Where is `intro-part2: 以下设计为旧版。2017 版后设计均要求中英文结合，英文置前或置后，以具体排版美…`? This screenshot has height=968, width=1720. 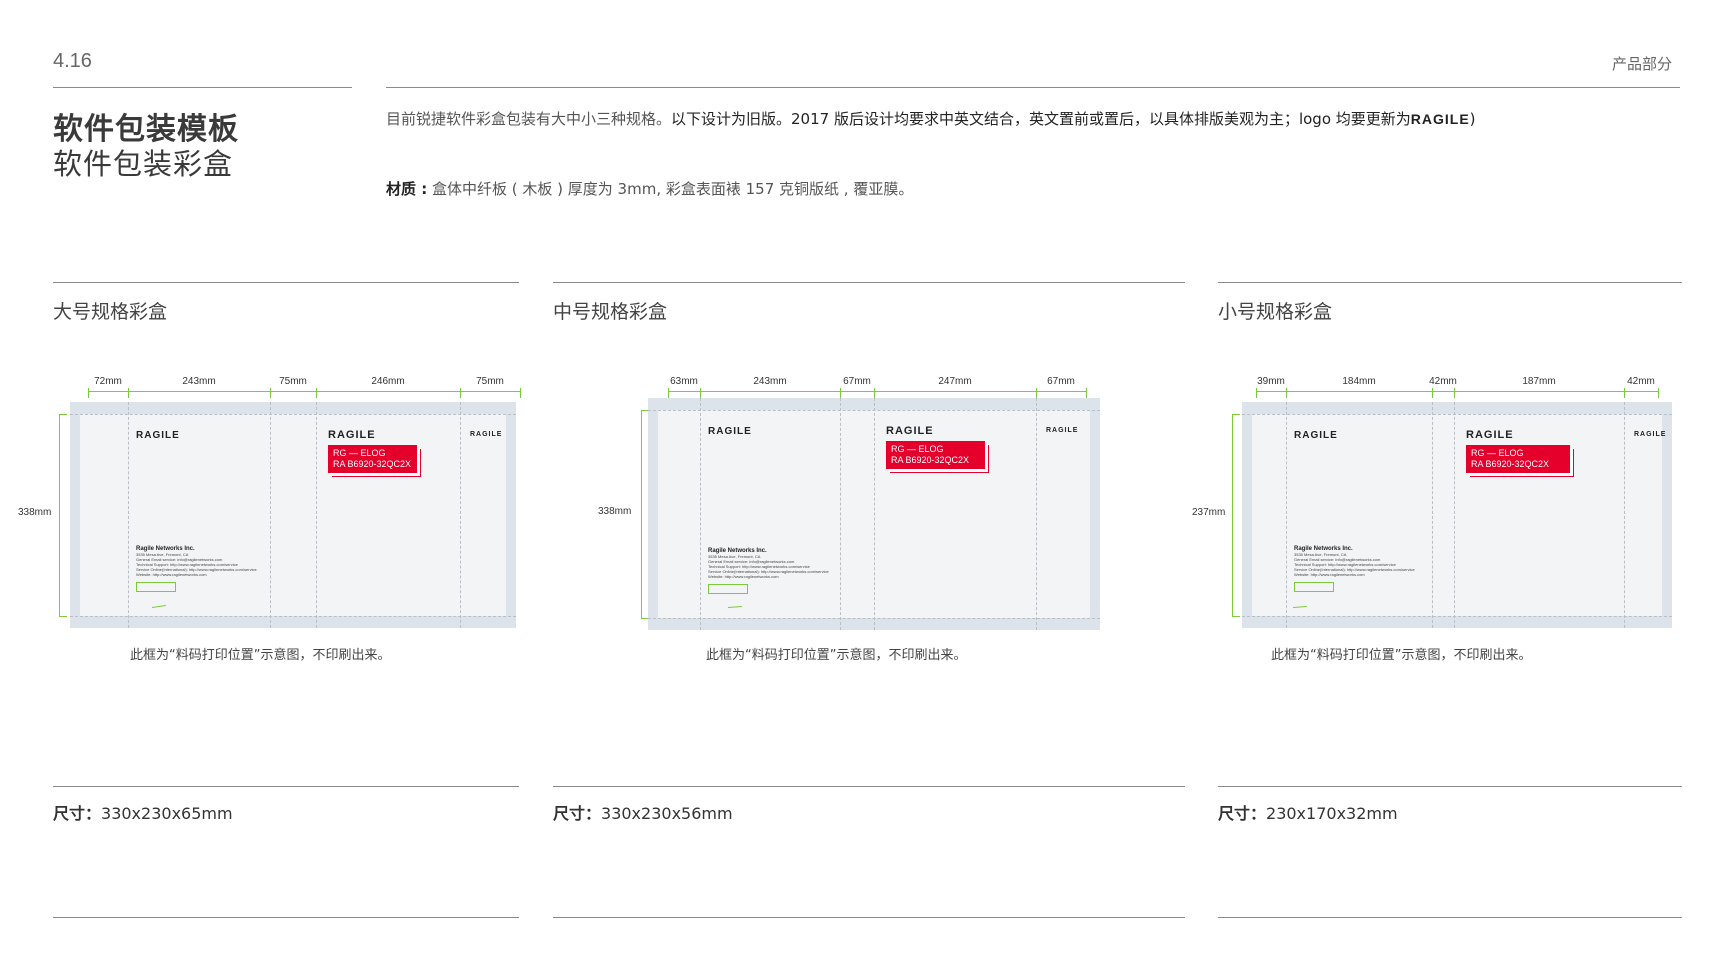 intro-part2: 以下设计为旧版。2017 版后设计均要求中英文结合，英文置前或置后，以具体排版美… is located at coordinates (1041, 119).